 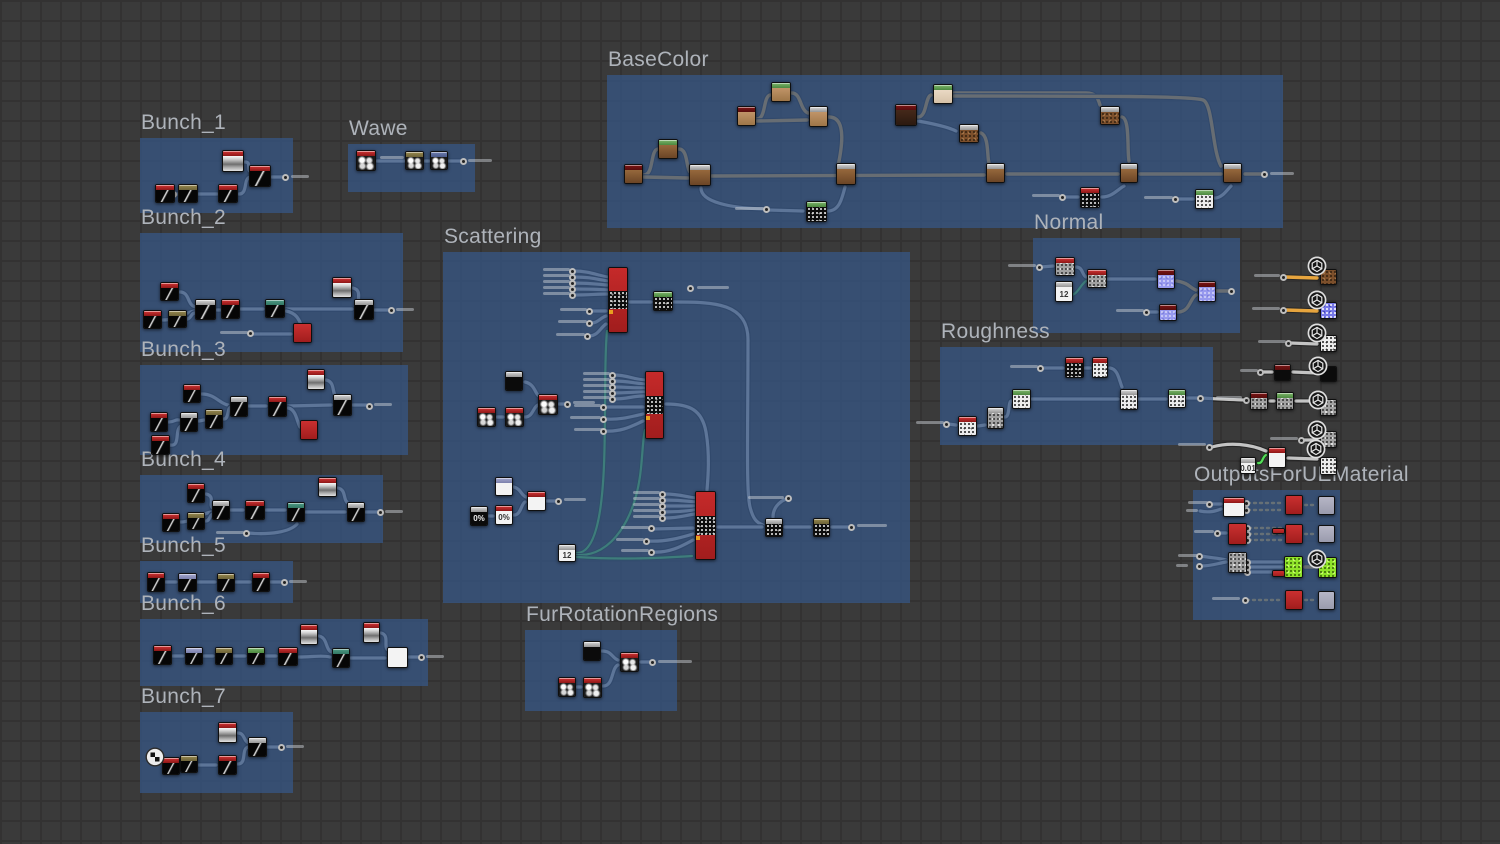 I want to click on group-frame-scattering, so click(x=676, y=427).